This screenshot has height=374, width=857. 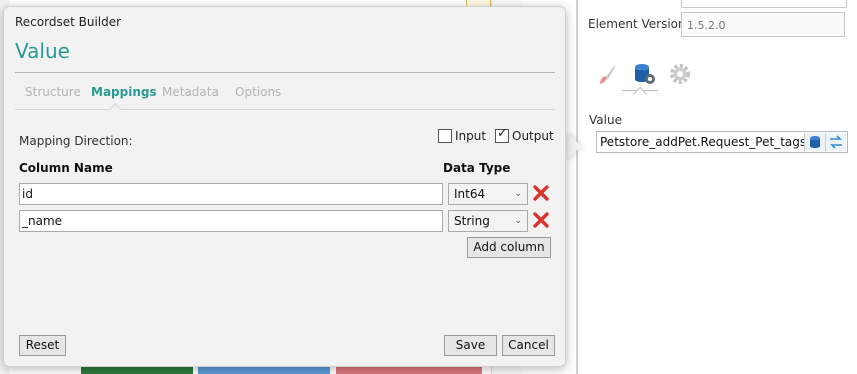 I want to click on data-type-select: String ⌄, so click(x=488, y=221).